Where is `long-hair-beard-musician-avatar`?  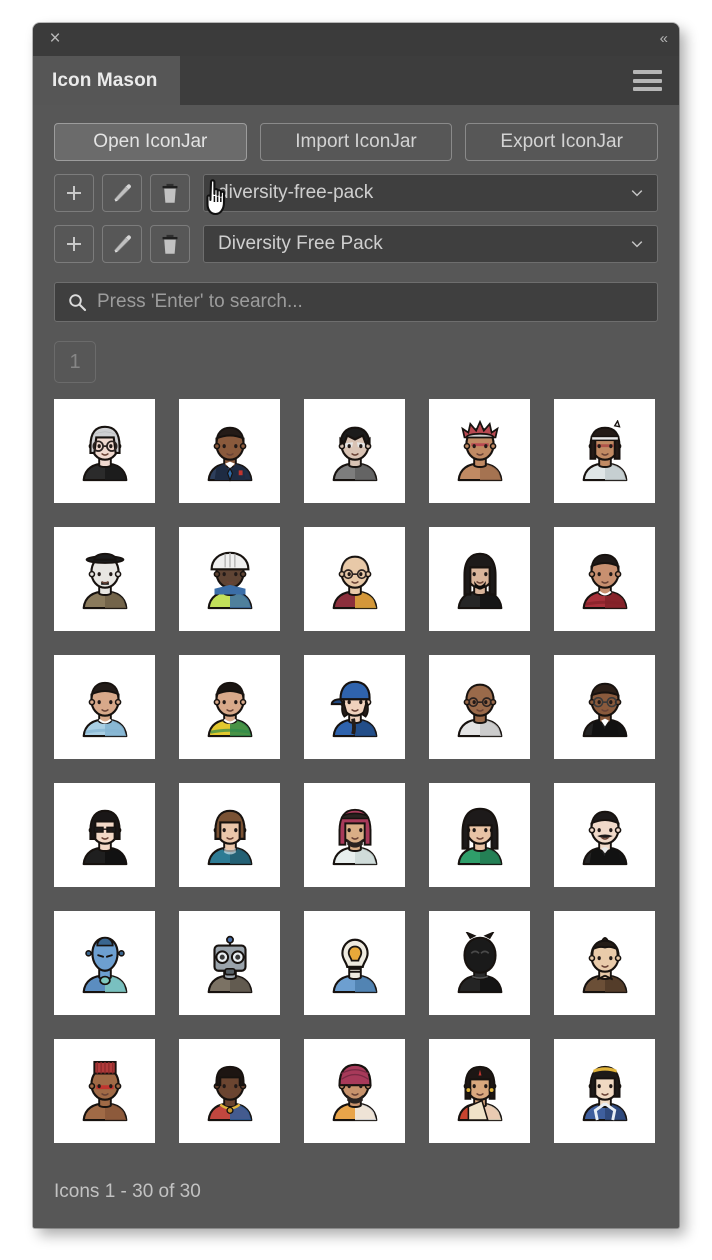 long-hair-beard-musician-avatar is located at coordinates (479, 581).